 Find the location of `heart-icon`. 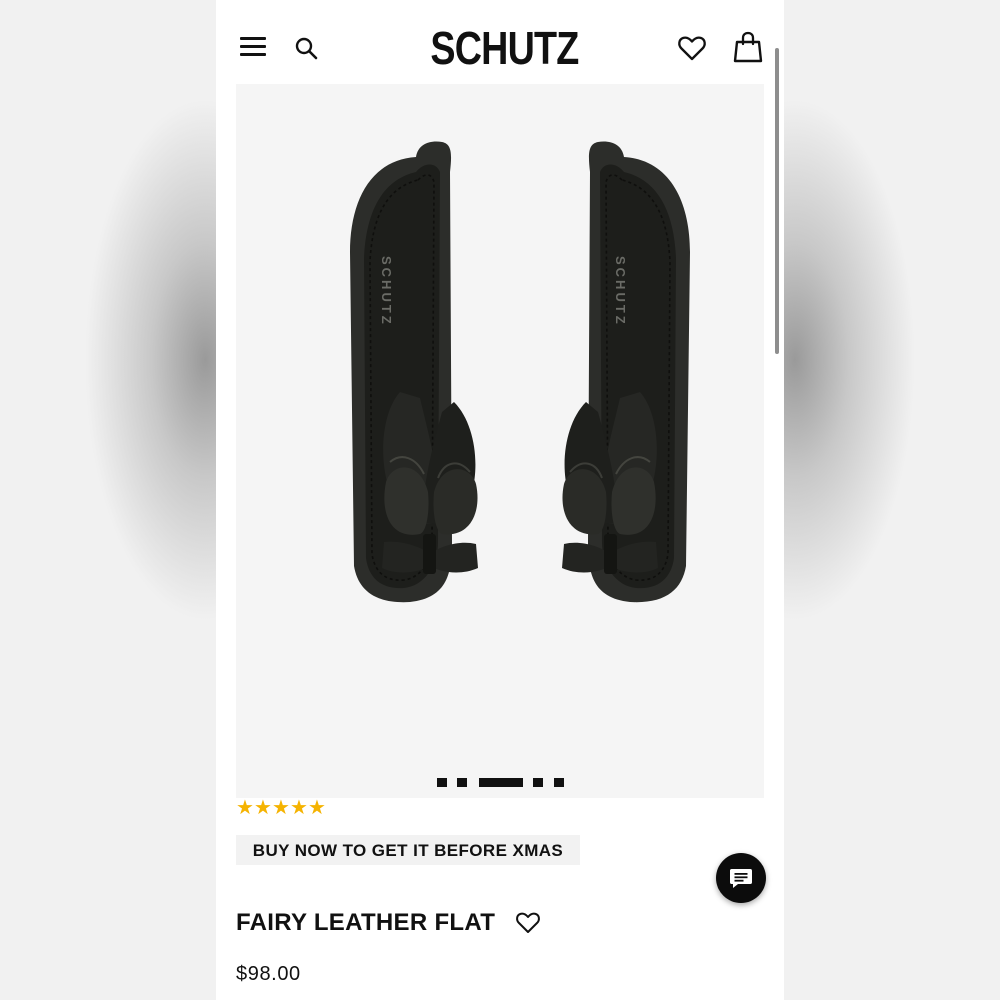

heart-icon is located at coordinates (692, 48).